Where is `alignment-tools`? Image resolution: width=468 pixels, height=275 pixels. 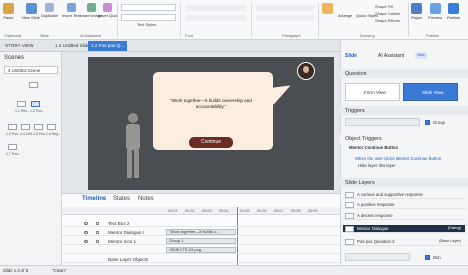 alignment-tools is located at coordinates (285, 18).